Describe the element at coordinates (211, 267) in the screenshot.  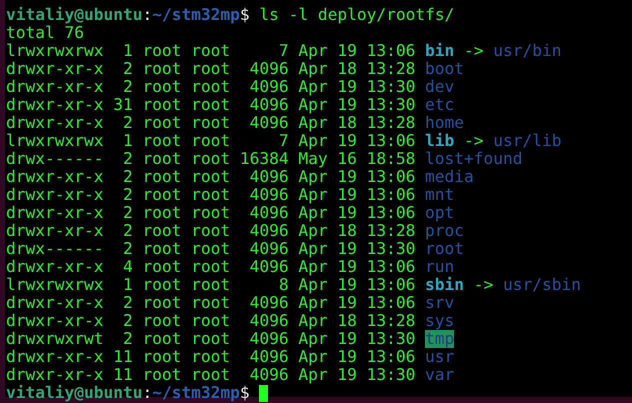
I see `file-details: drwxr-xr-x 4 root root 4096 Apr 19 13:06` at that location.